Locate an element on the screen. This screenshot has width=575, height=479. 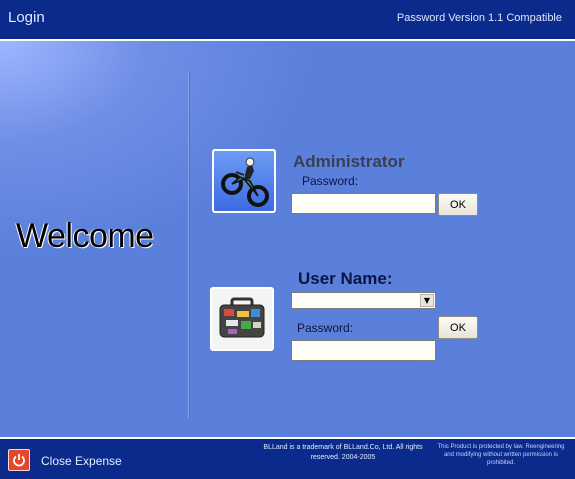
admin-password-label: Password: is located at coordinates (330, 181).